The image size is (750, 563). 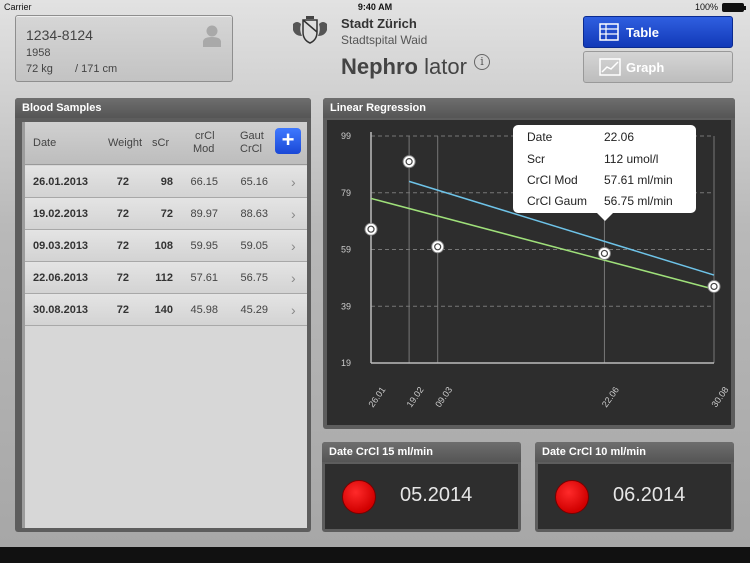 I want to click on crcl10-date: 06.2014, so click(x=649, y=495).